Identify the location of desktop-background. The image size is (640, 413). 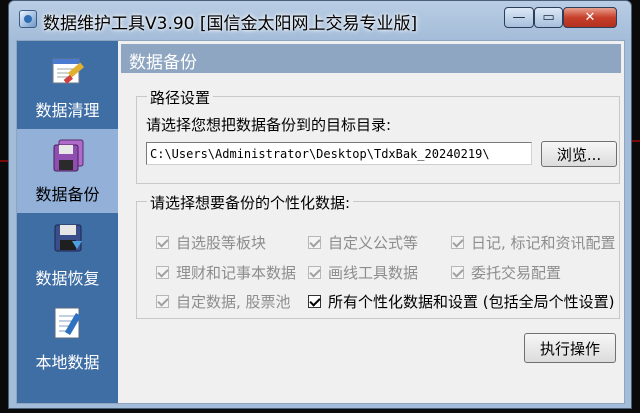
(4, 161).